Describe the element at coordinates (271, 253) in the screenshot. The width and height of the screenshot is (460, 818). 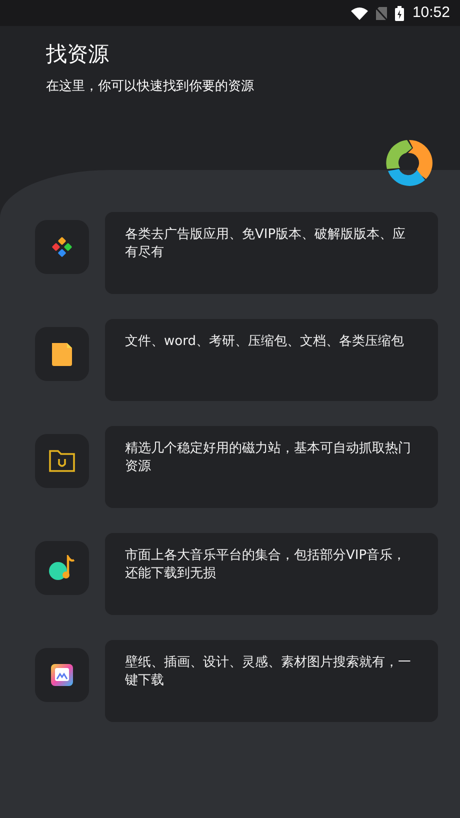
I see `resource-card: 各类去广告版应用、免VIP版本、破解版版本、应有尽有` at that location.